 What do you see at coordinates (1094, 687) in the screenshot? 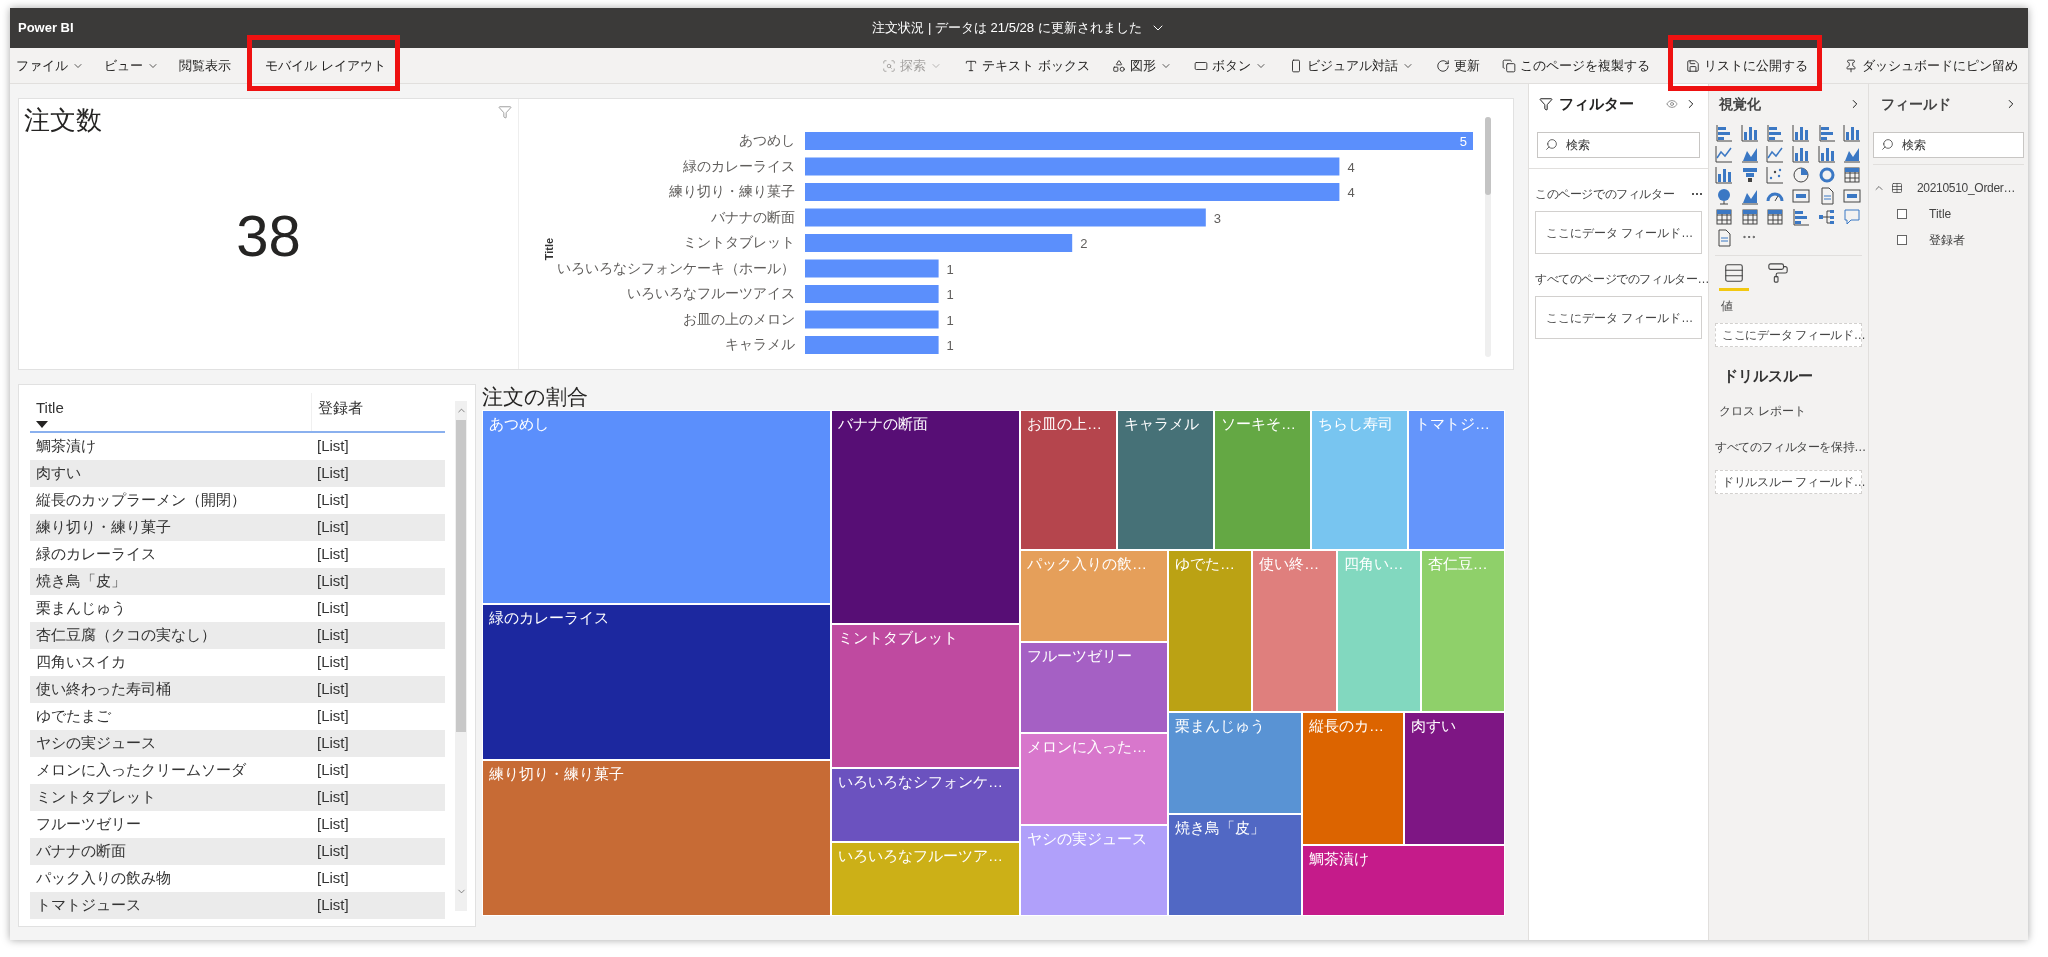
I see `treemap-tile: フルーツゼリー` at bounding box center [1094, 687].